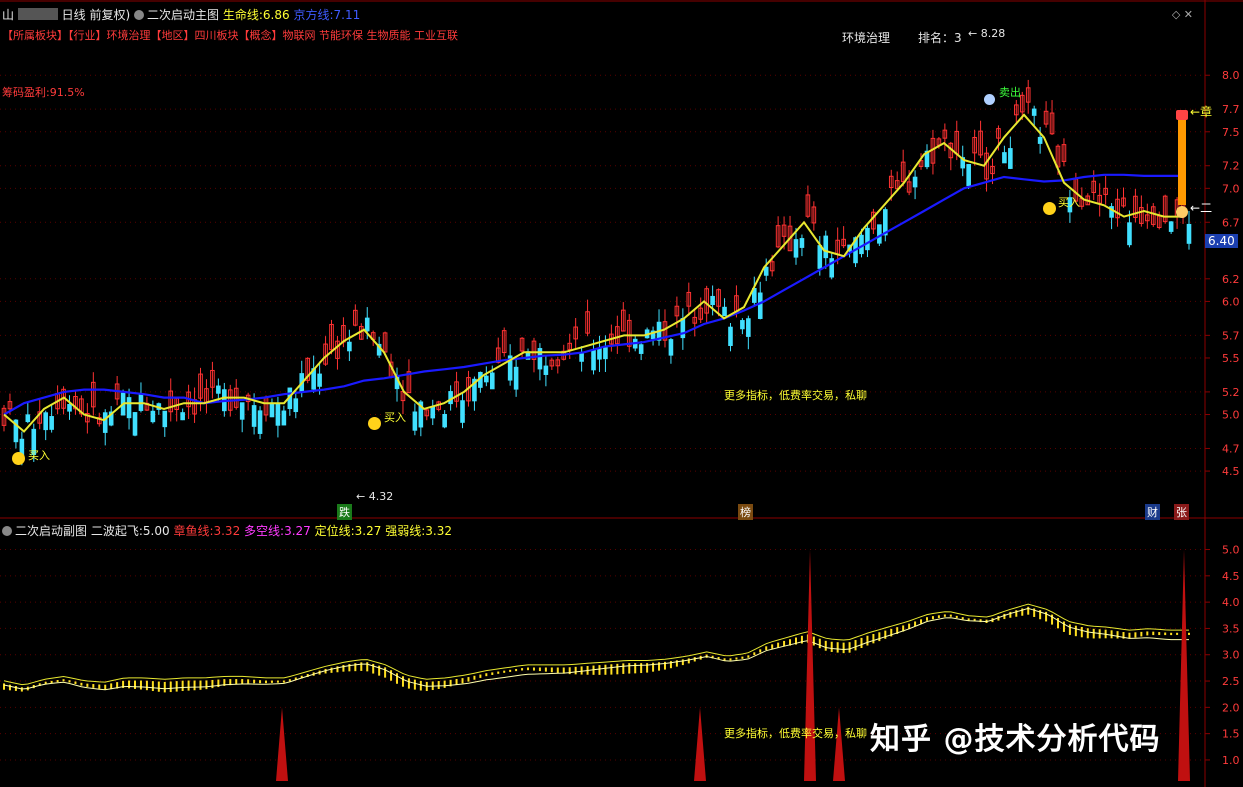  What do you see at coordinates (1181, 512) in the screenshot?
I see `marker-zhang: 张` at bounding box center [1181, 512].